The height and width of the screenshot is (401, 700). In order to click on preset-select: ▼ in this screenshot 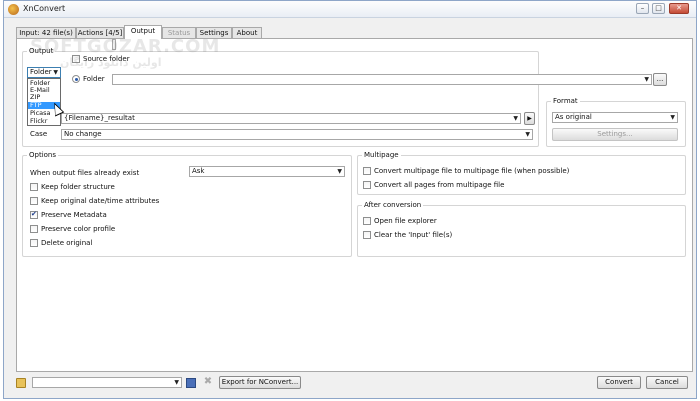, I will do `click(107, 382)`.